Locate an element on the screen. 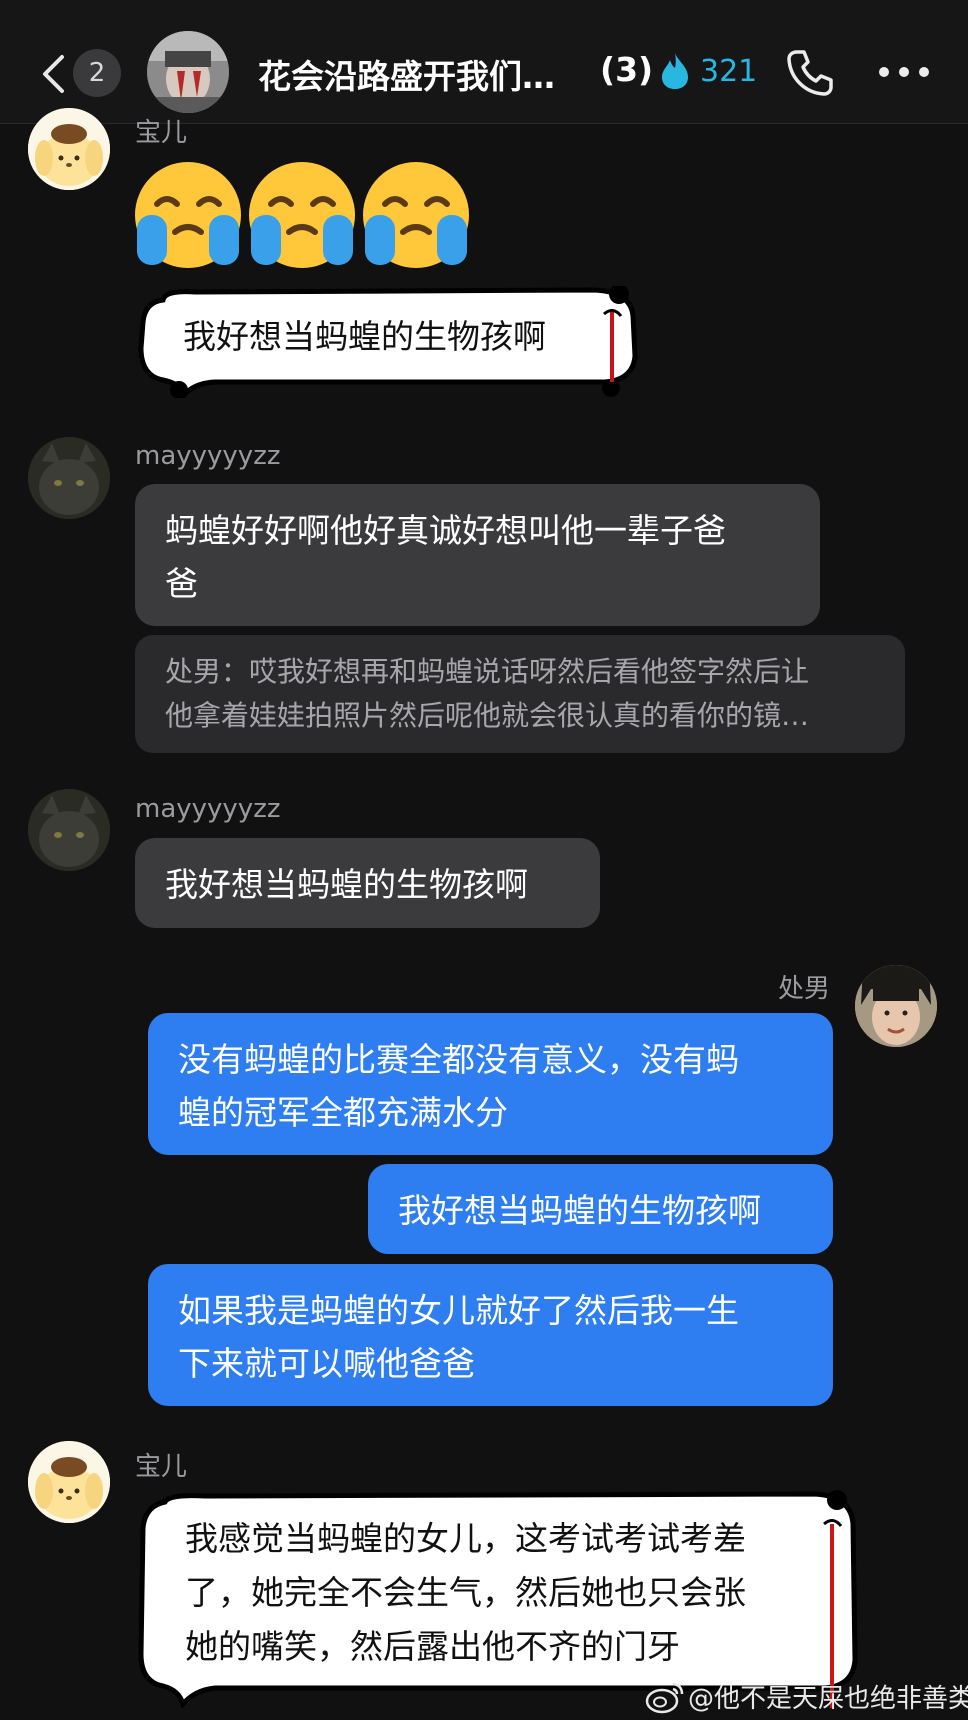 This screenshot has height=1720, width=968. unread-count-badge: 2 is located at coordinates (97, 73).